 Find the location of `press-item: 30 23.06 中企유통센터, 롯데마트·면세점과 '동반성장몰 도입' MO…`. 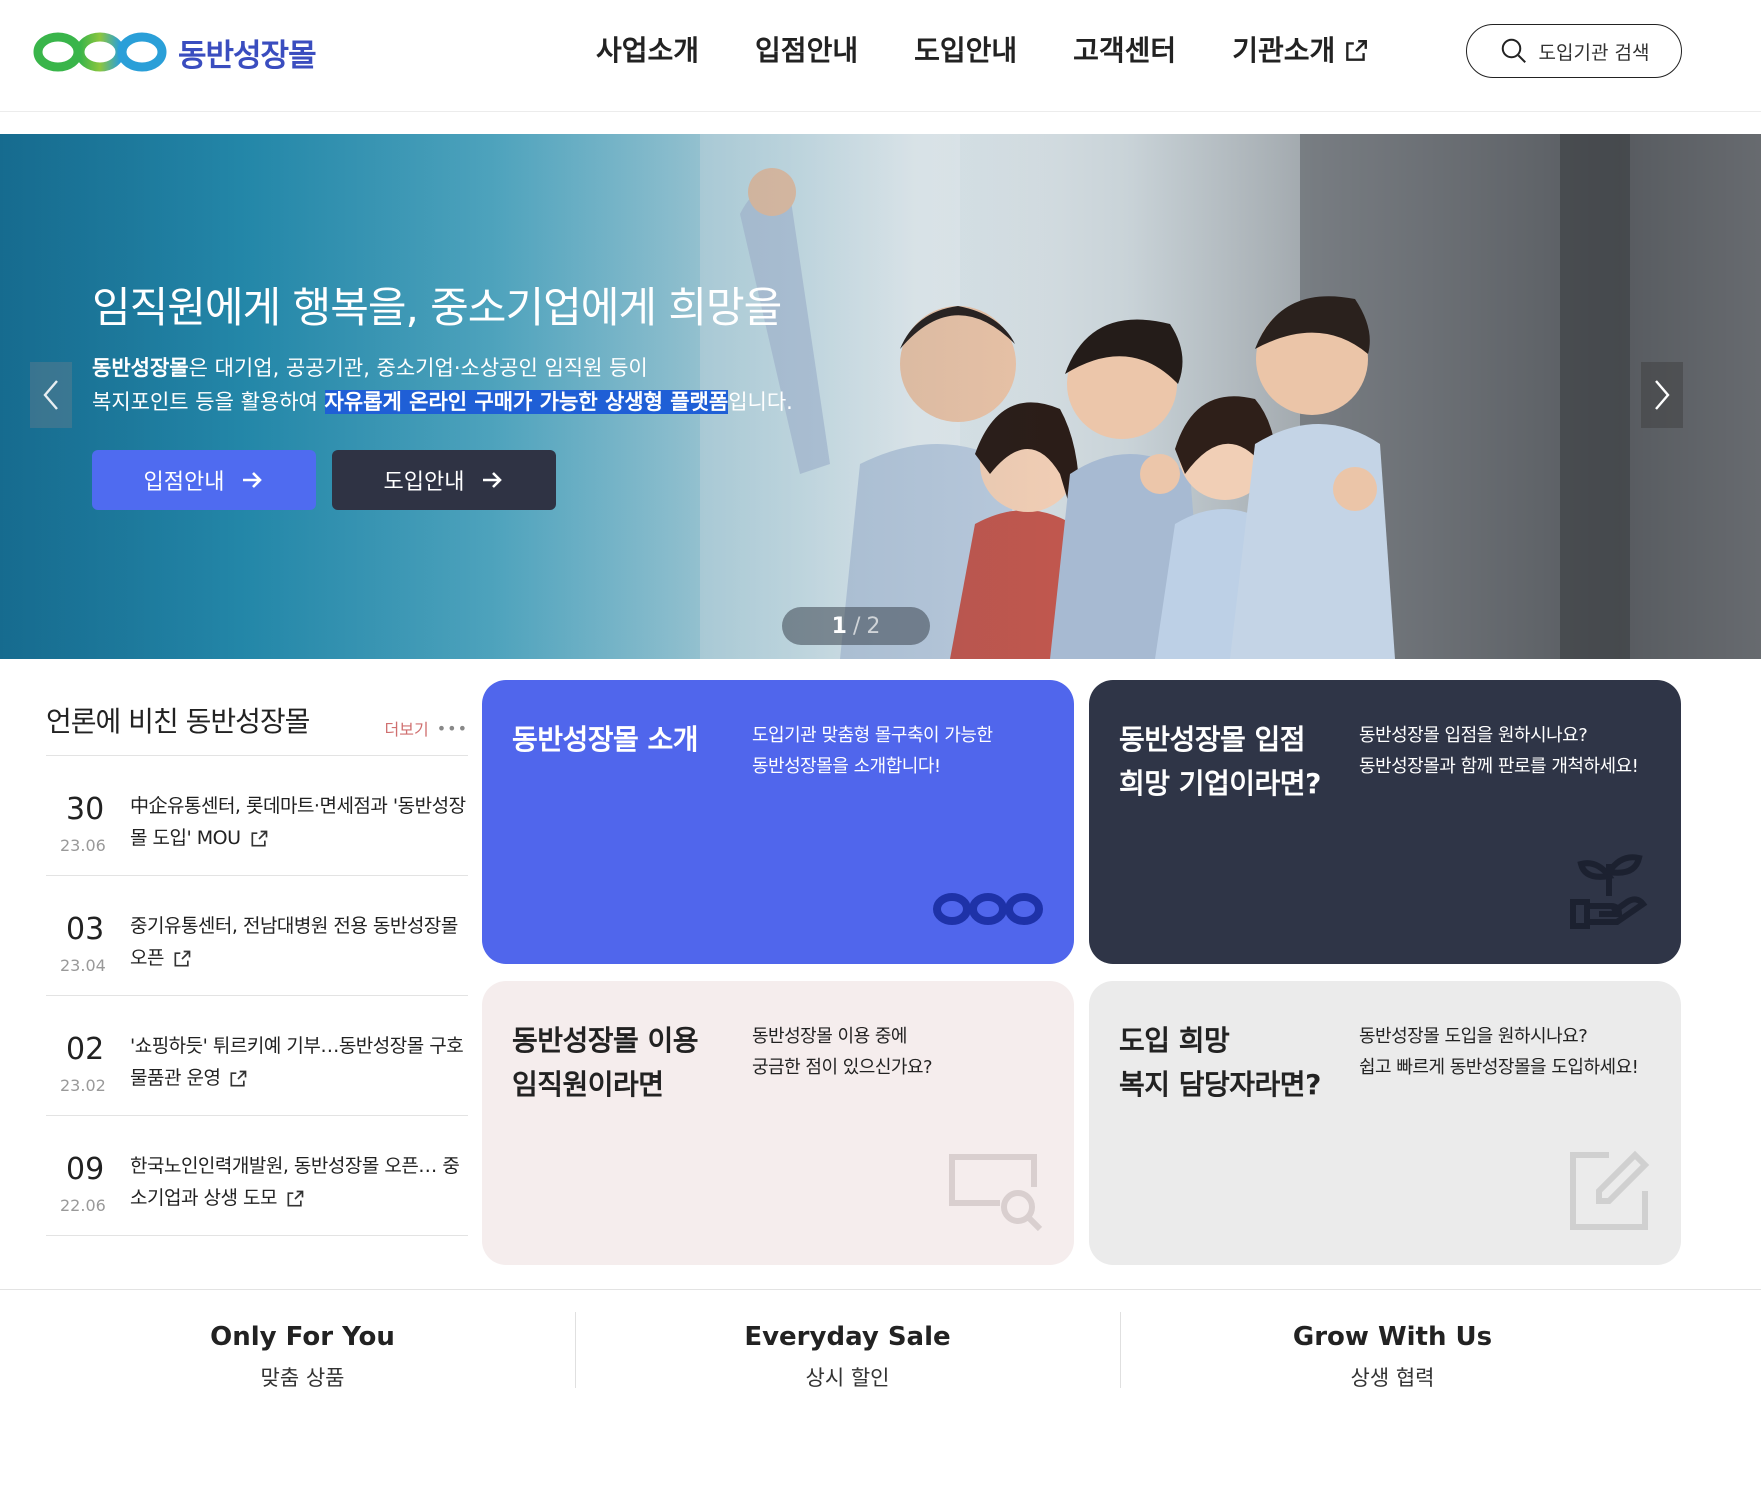

press-item: 30 23.06 中企유통센터, 롯데마트·면세점과 '동반성장몰 도입' MO… is located at coordinates (257, 816).